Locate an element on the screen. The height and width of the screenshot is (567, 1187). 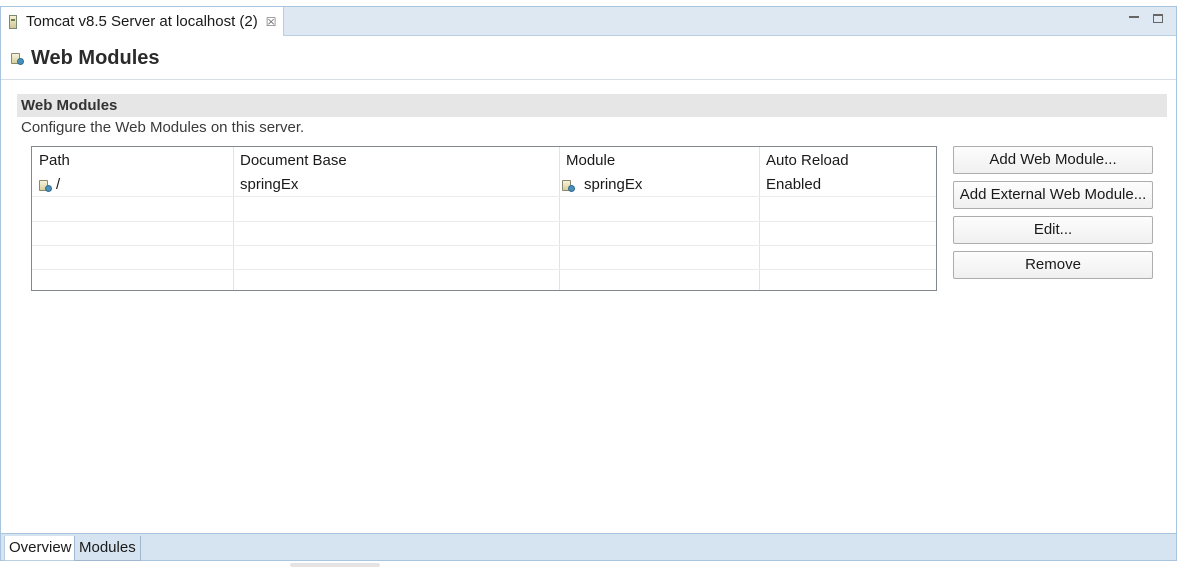
cell-document-base: springEx is located at coordinates (269, 184).